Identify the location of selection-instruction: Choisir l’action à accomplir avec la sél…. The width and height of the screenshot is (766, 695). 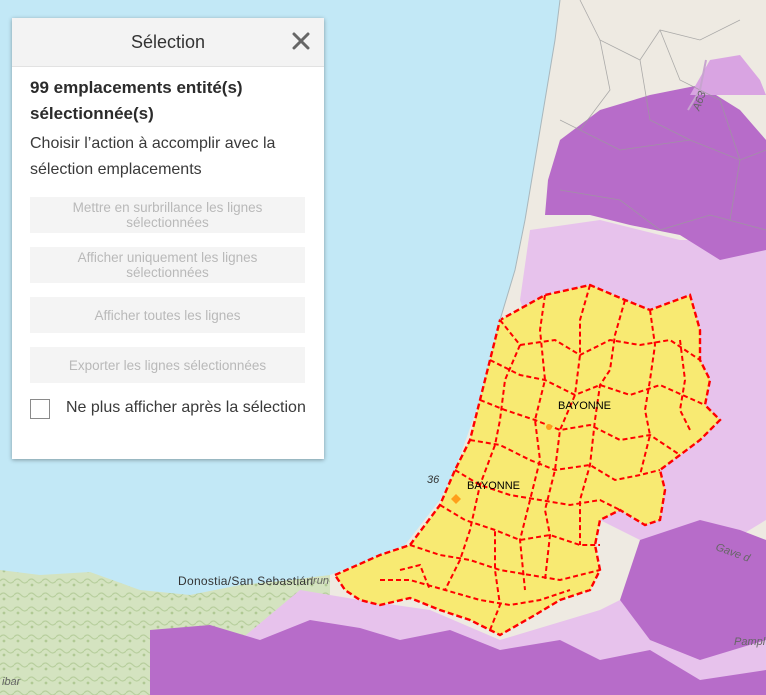
(153, 156).